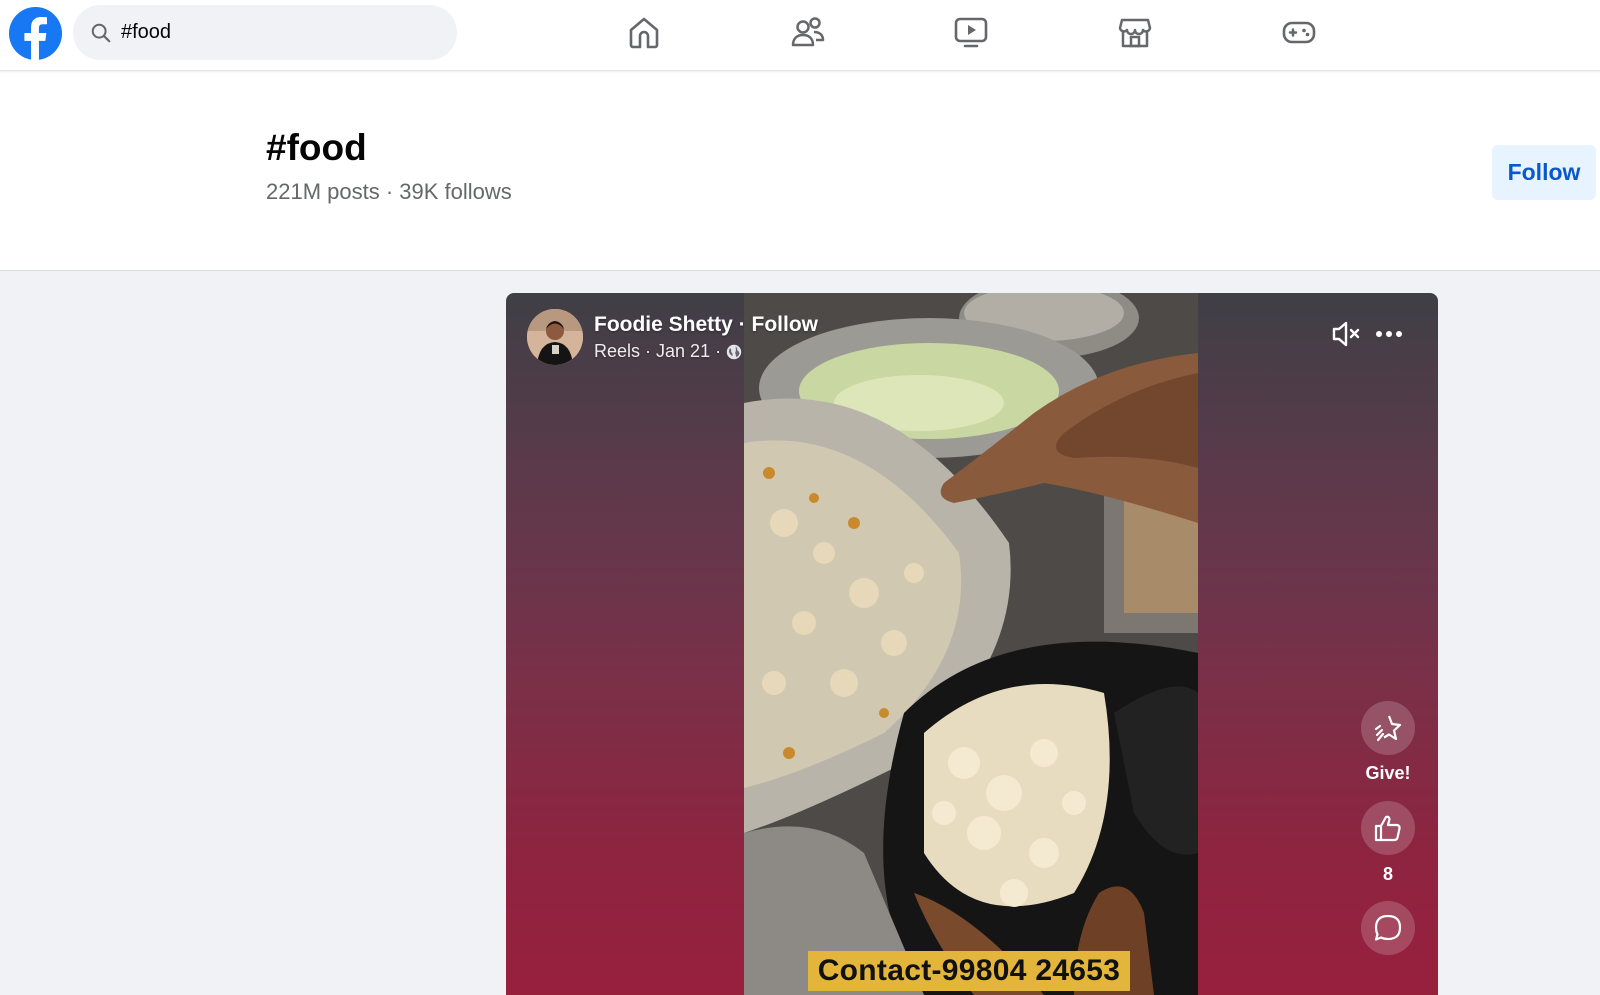 This screenshot has width=1600, height=995. I want to click on friends-icon, so click(808, 32).